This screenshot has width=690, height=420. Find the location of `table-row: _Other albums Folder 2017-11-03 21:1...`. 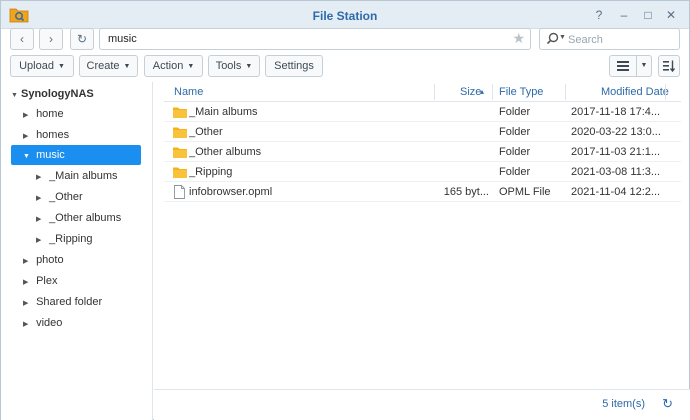

table-row: _Other albums Folder 2017-11-03 21:1... is located at coordinates (422, 152).